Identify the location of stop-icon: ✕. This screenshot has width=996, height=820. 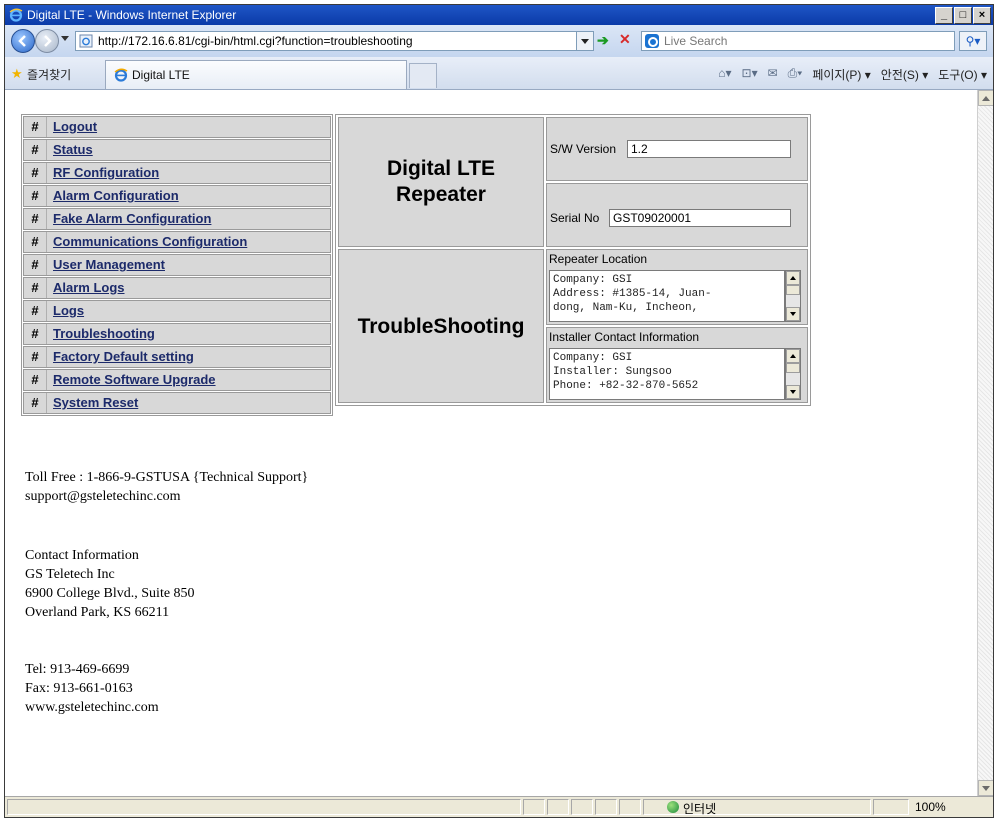
(625, 39).